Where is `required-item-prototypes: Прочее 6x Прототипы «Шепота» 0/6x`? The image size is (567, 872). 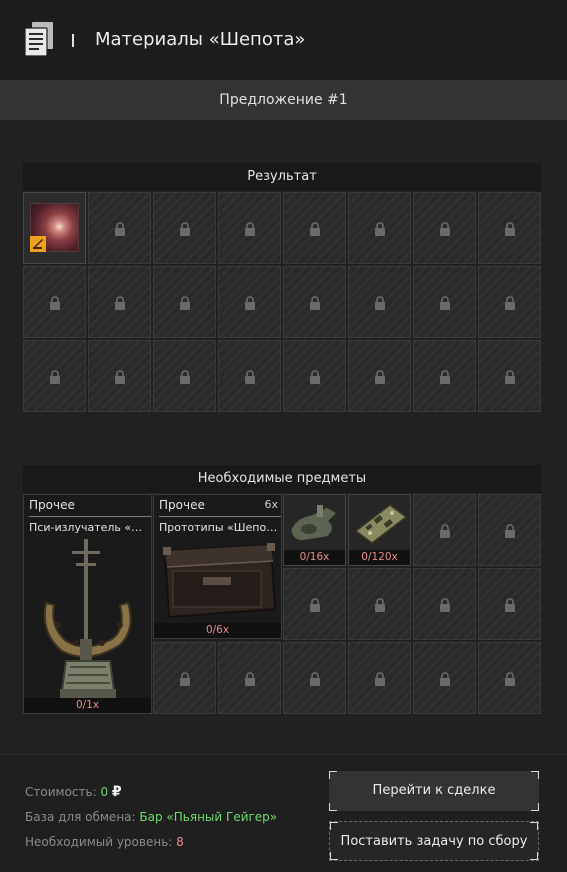 required-item-prototypes: Прочее 6x Прототипы «Шепота» 0/6x is located at coordinates (217, 566).